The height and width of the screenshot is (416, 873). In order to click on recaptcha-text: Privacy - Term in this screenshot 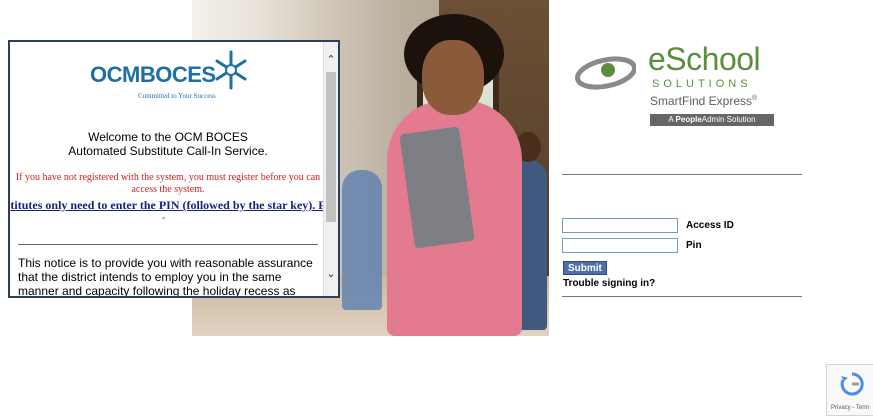, I will do `click(850, 408)`.